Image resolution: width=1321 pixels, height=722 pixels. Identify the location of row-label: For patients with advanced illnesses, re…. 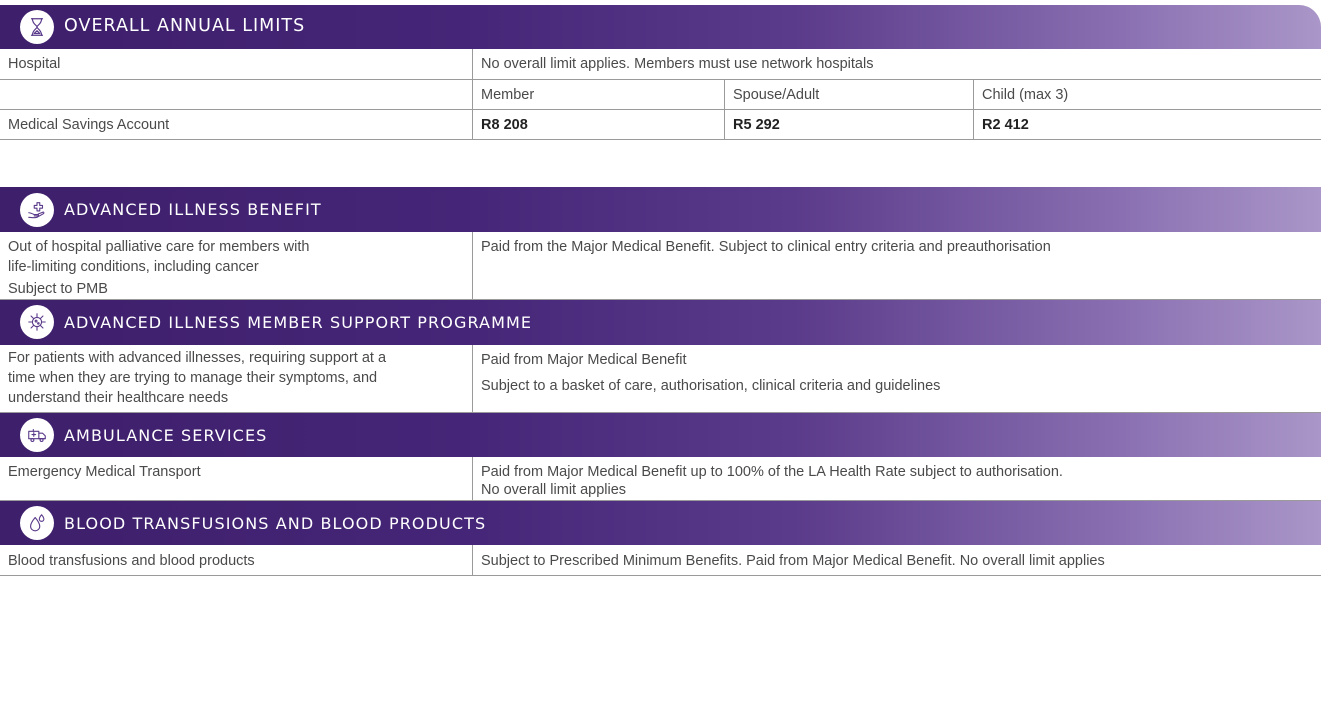
(197, 358).